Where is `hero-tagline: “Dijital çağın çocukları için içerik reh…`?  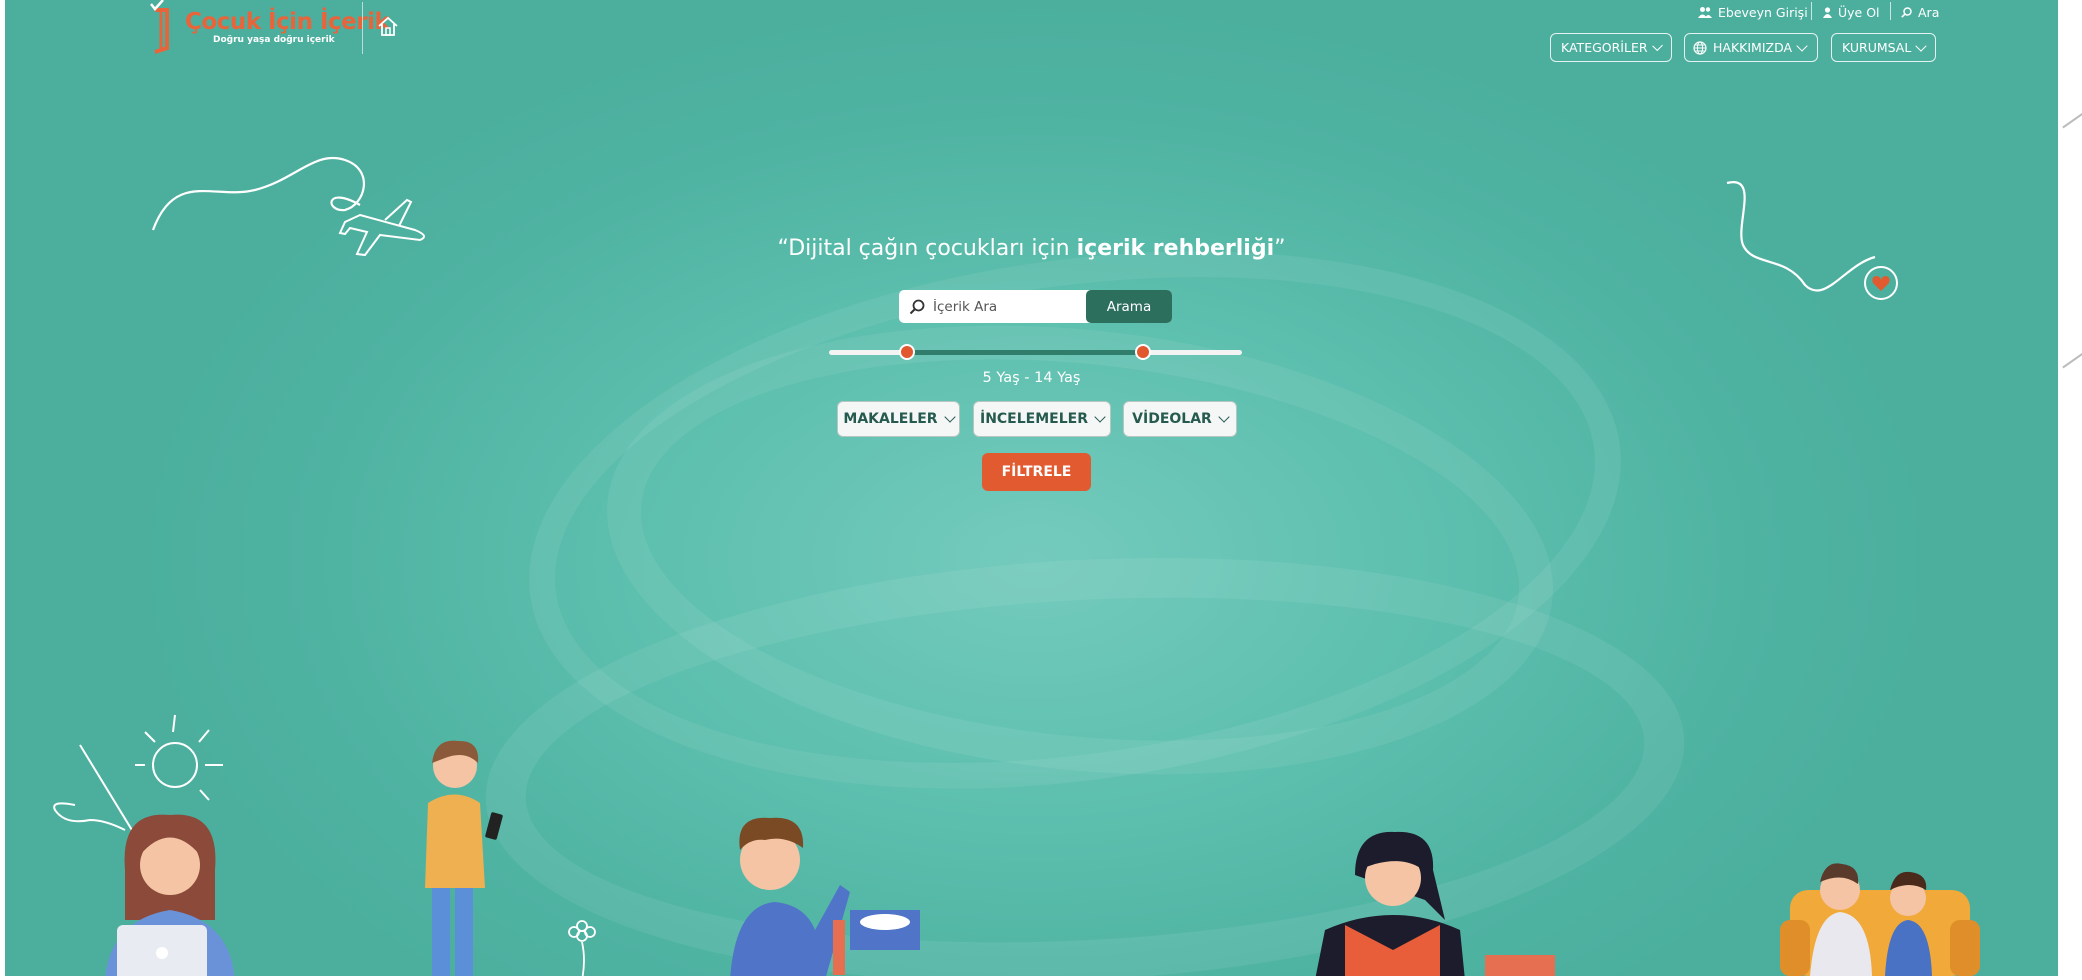 hero-tagline: “Dijital çağın çocukları için içerik reh… is located at coordinates (1031, 248).